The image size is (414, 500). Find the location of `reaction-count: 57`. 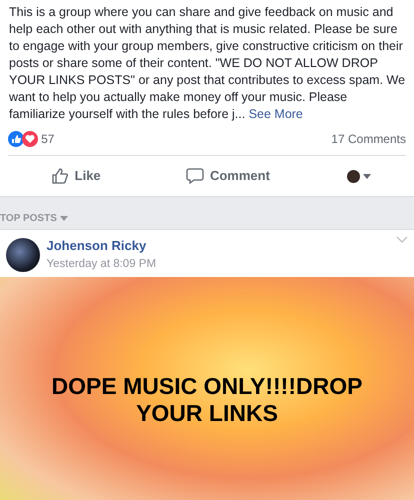

reaction-count: 57 is located at coordinates (47, 139).